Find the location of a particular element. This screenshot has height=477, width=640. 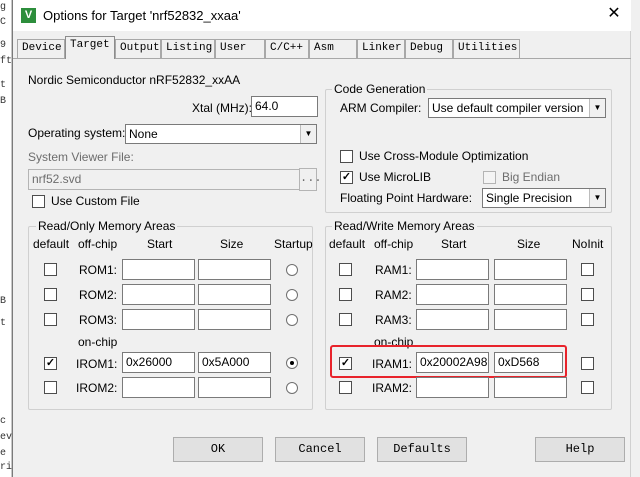

ram1-size-input is located at coordinates (530, 269).